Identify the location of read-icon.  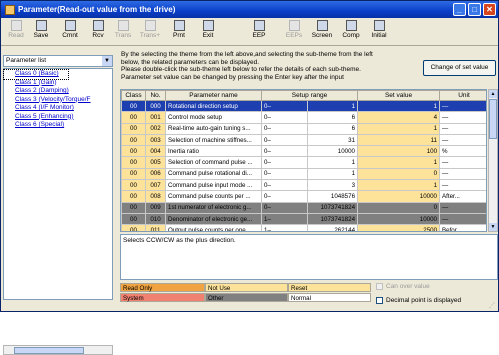
(16, 25).